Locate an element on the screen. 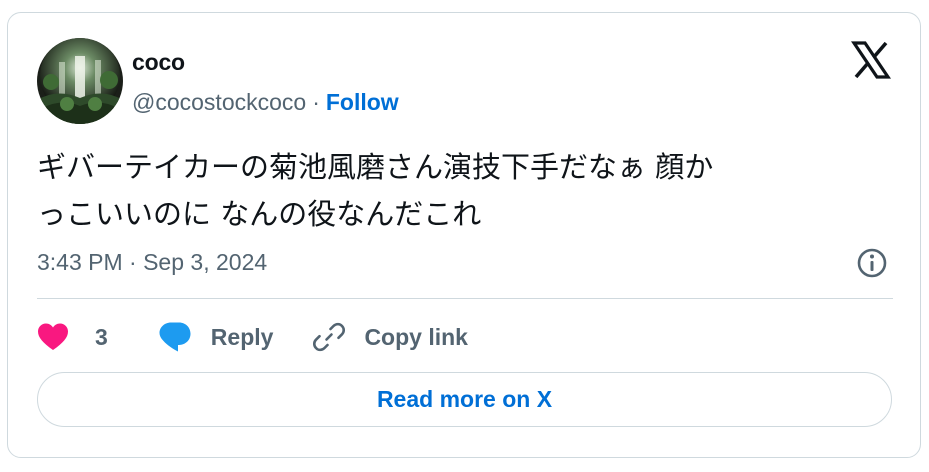 This screenshot has height=472, width=929. avatar is located at coordinates (80, 81).